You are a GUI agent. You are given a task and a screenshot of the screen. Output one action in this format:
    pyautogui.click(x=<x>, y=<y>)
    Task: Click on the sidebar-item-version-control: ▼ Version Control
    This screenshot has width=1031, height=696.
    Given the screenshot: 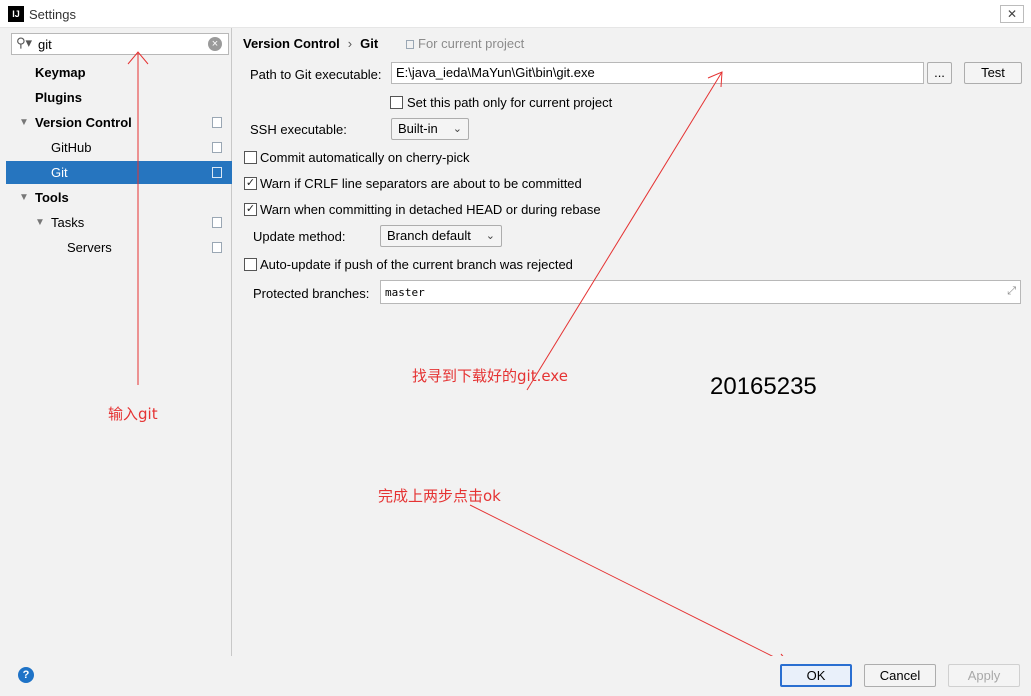 What is the action you would take?
    pyautogui.click(x=119, y=122)
    